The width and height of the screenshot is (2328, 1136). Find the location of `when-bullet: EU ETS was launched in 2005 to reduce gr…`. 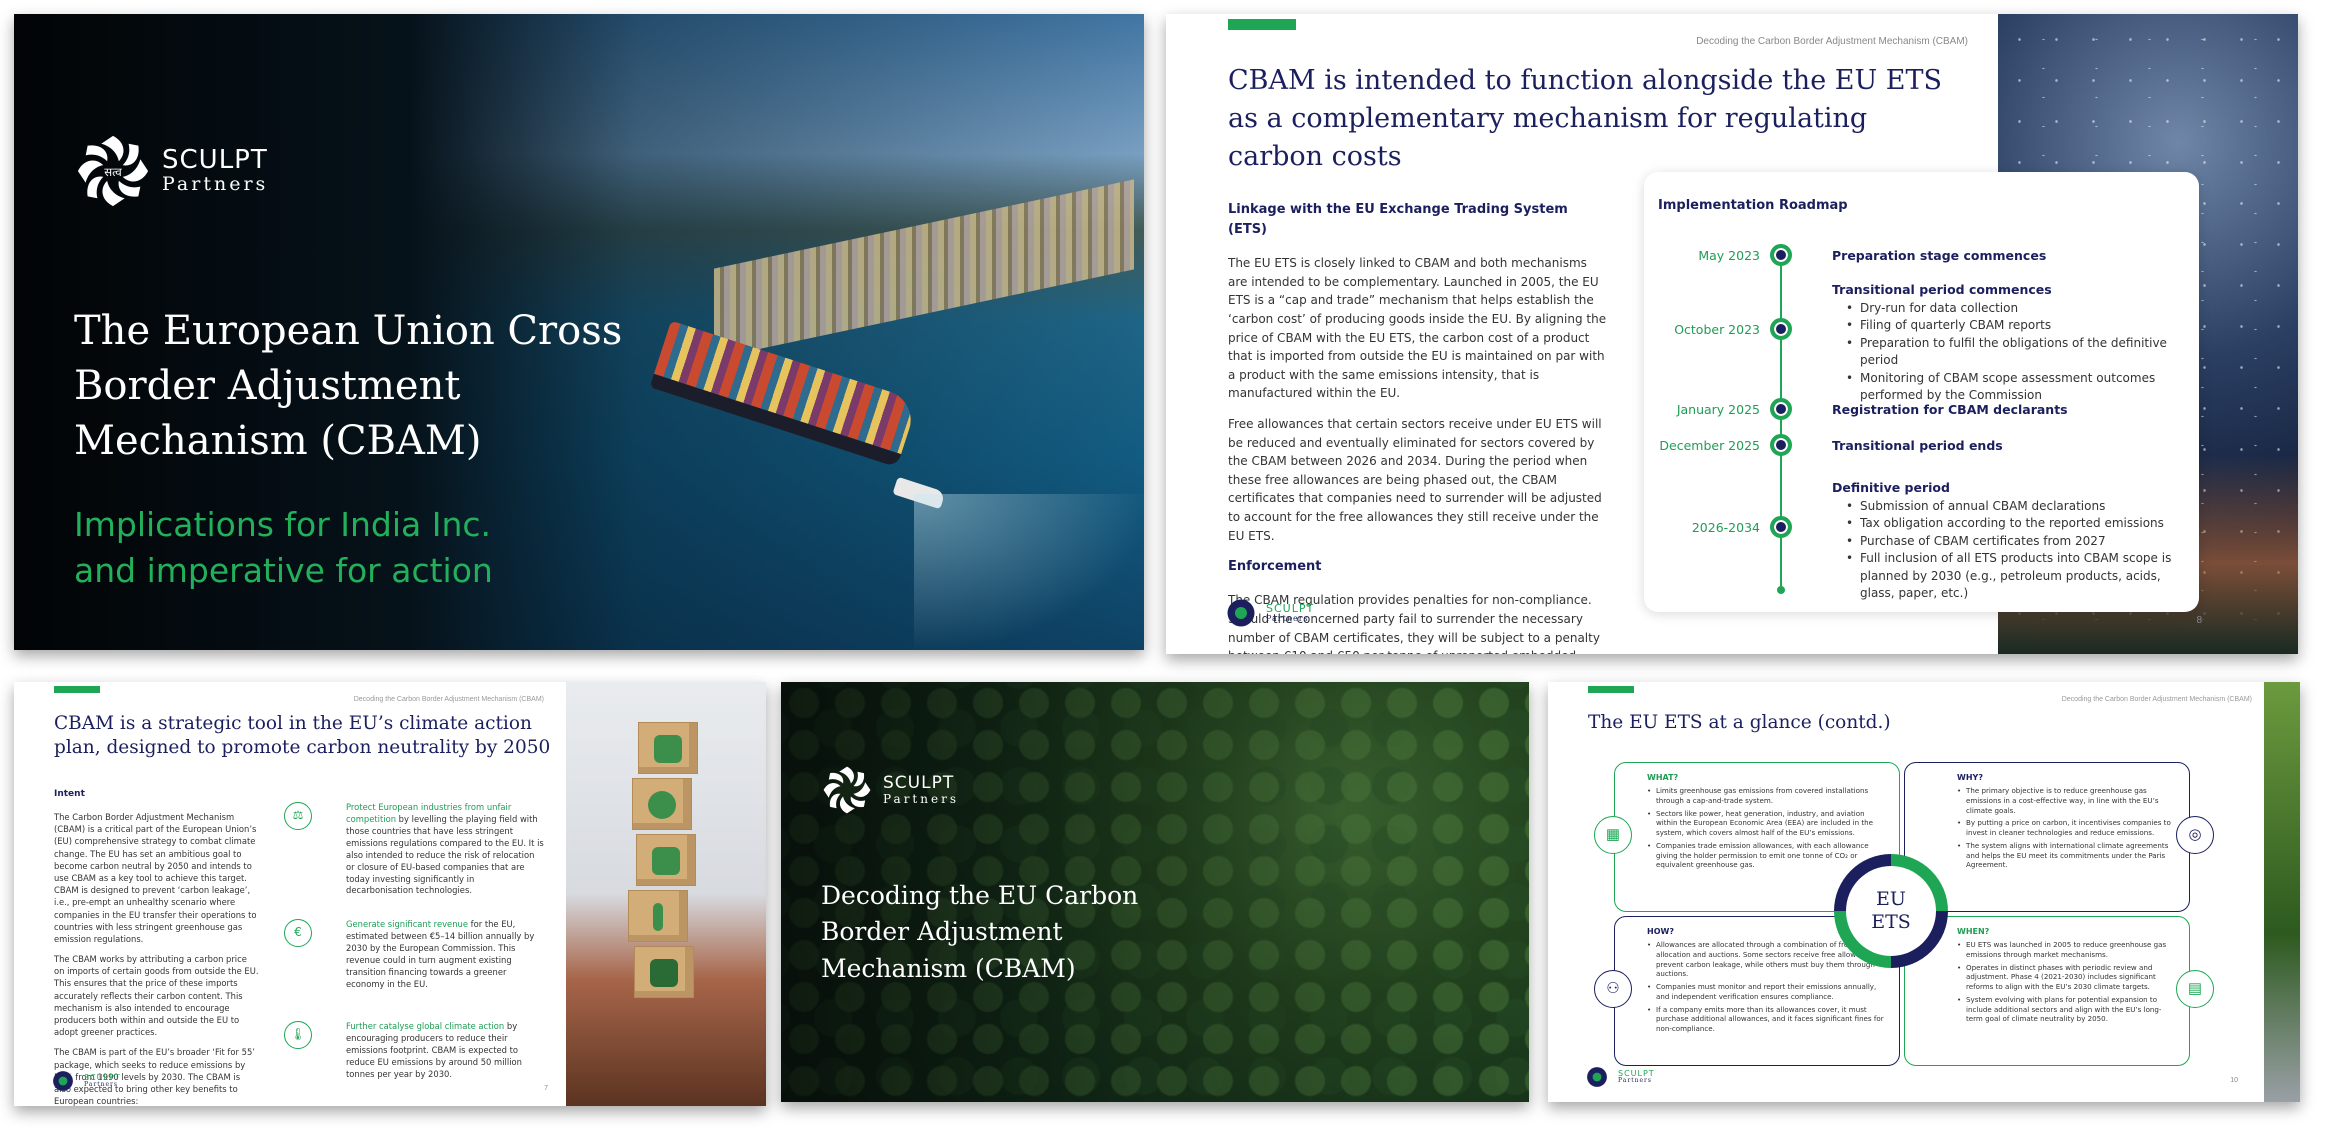

when-bullet: EU ETS was launched in 2005 to reduce gr… is located at coordinates (2067, 950).